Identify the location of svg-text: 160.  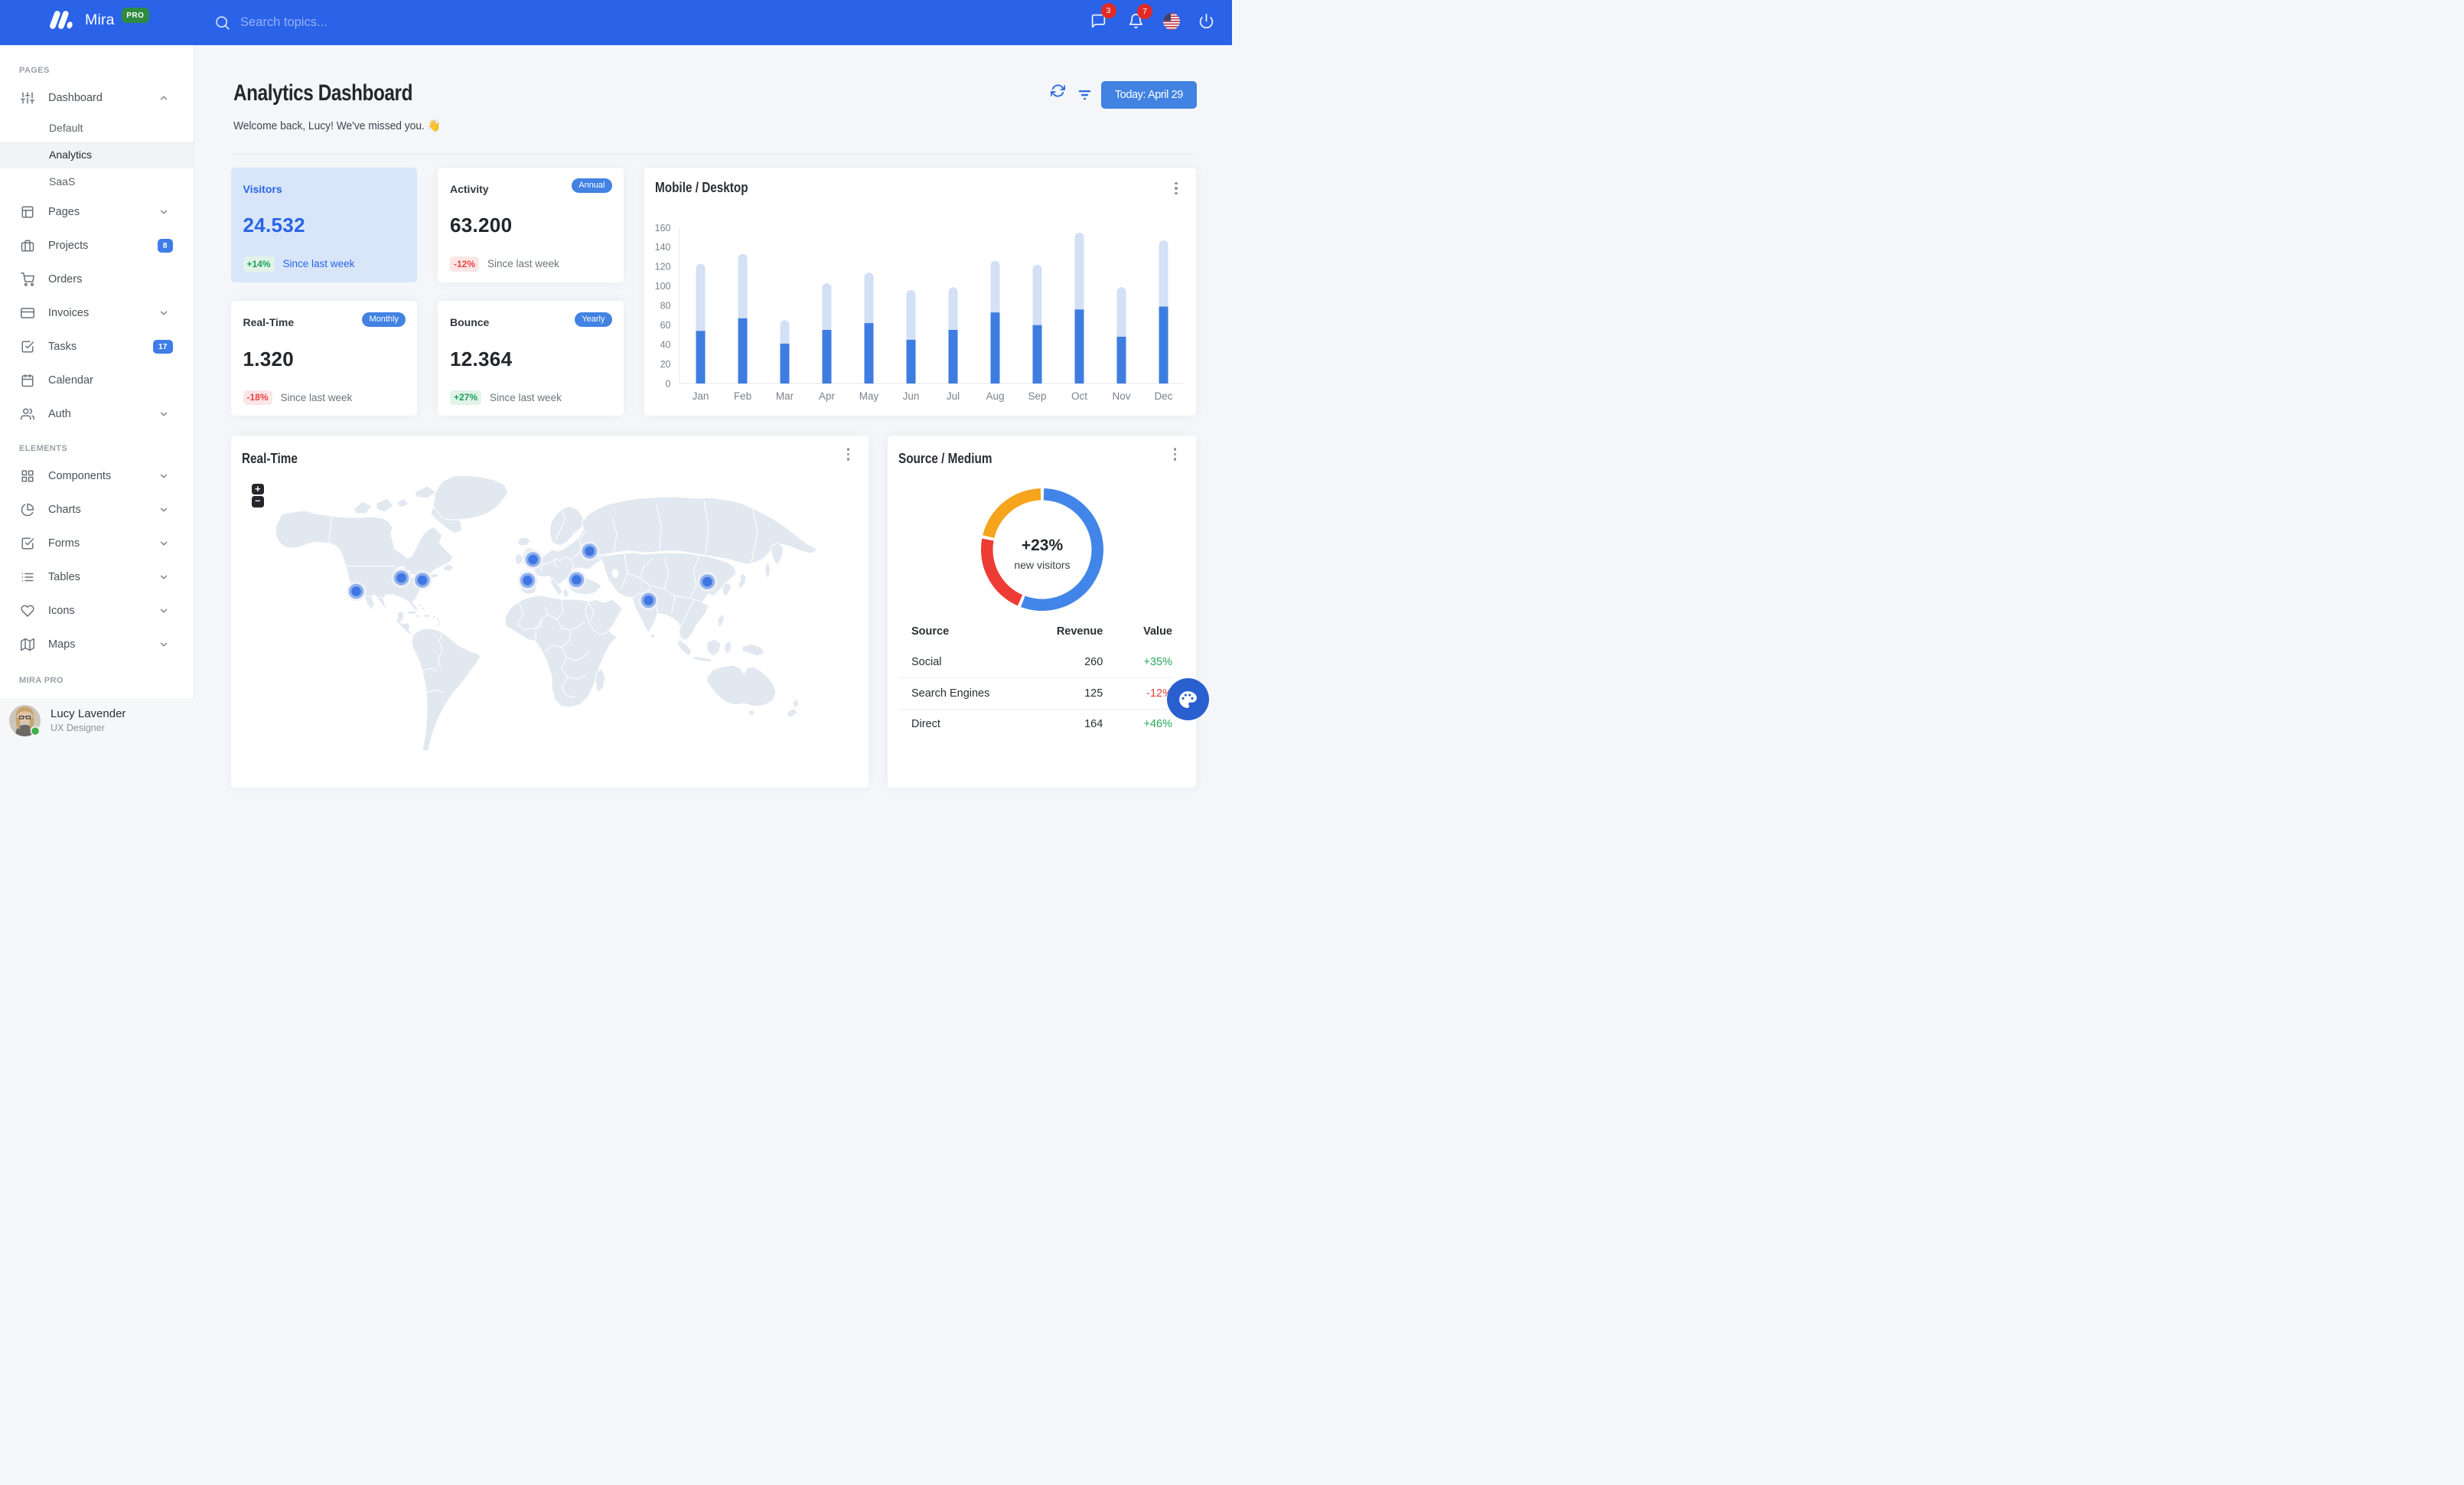
(662, 227).